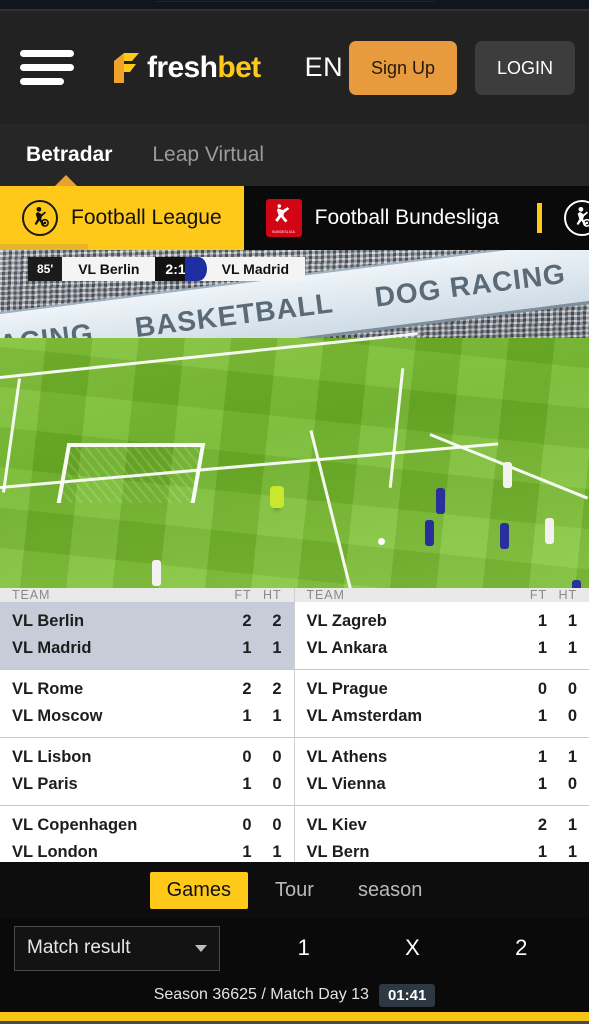 The height and width of the screenshot is (1024, 589). What do you see at coordinates (45, 784) in the screenshot?
I see `team-name: VL Paris` at bounding box center [45, 784].